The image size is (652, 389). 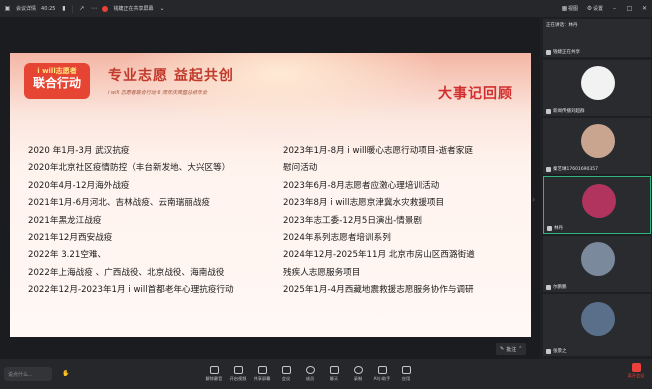 I want to click on event-item: 2022年12月-2023年1月 i will首都老年心理抗疫行动, so click(x=131, y=290).